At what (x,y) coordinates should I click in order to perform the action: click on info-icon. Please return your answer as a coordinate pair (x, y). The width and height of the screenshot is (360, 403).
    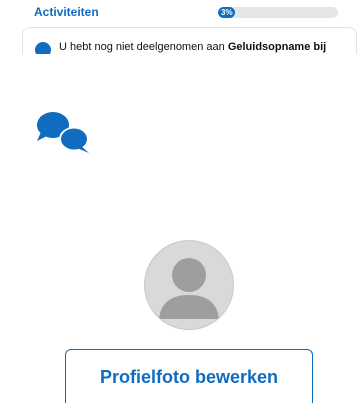
    Looking at the image, I should click on (43, 48).